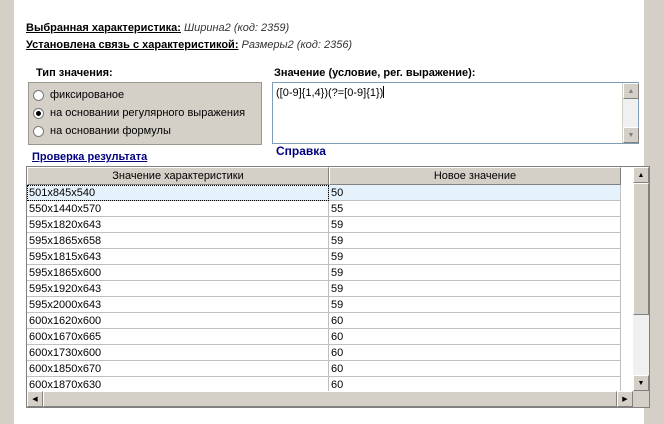  Describe the element at coordinates (641, 399) in the screenshot. I see `scroll-corner` at that location.